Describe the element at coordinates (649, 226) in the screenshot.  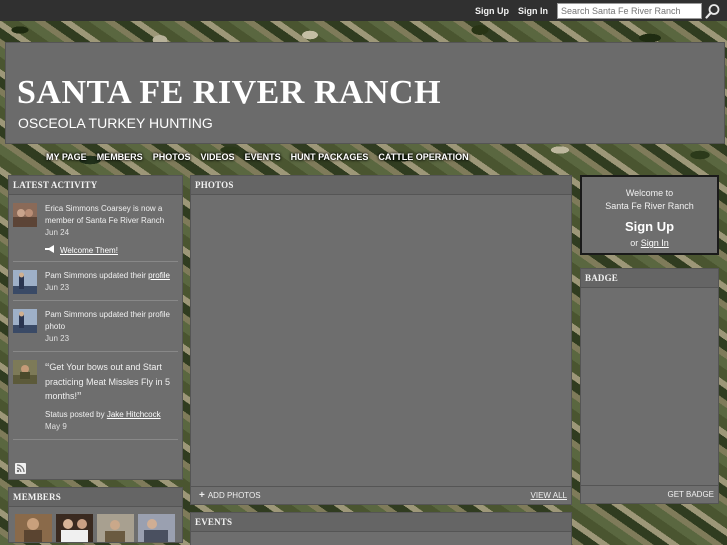
I see `welcome-signup-button: Sign Up` at that location.